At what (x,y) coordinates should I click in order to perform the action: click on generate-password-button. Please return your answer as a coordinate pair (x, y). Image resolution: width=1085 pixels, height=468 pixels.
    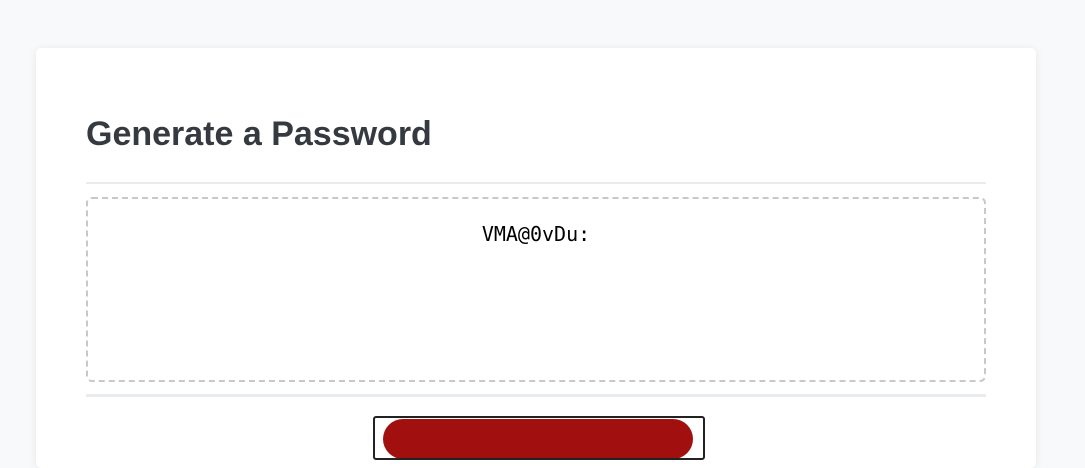
    Looking at the image, I should click on (538, 438).